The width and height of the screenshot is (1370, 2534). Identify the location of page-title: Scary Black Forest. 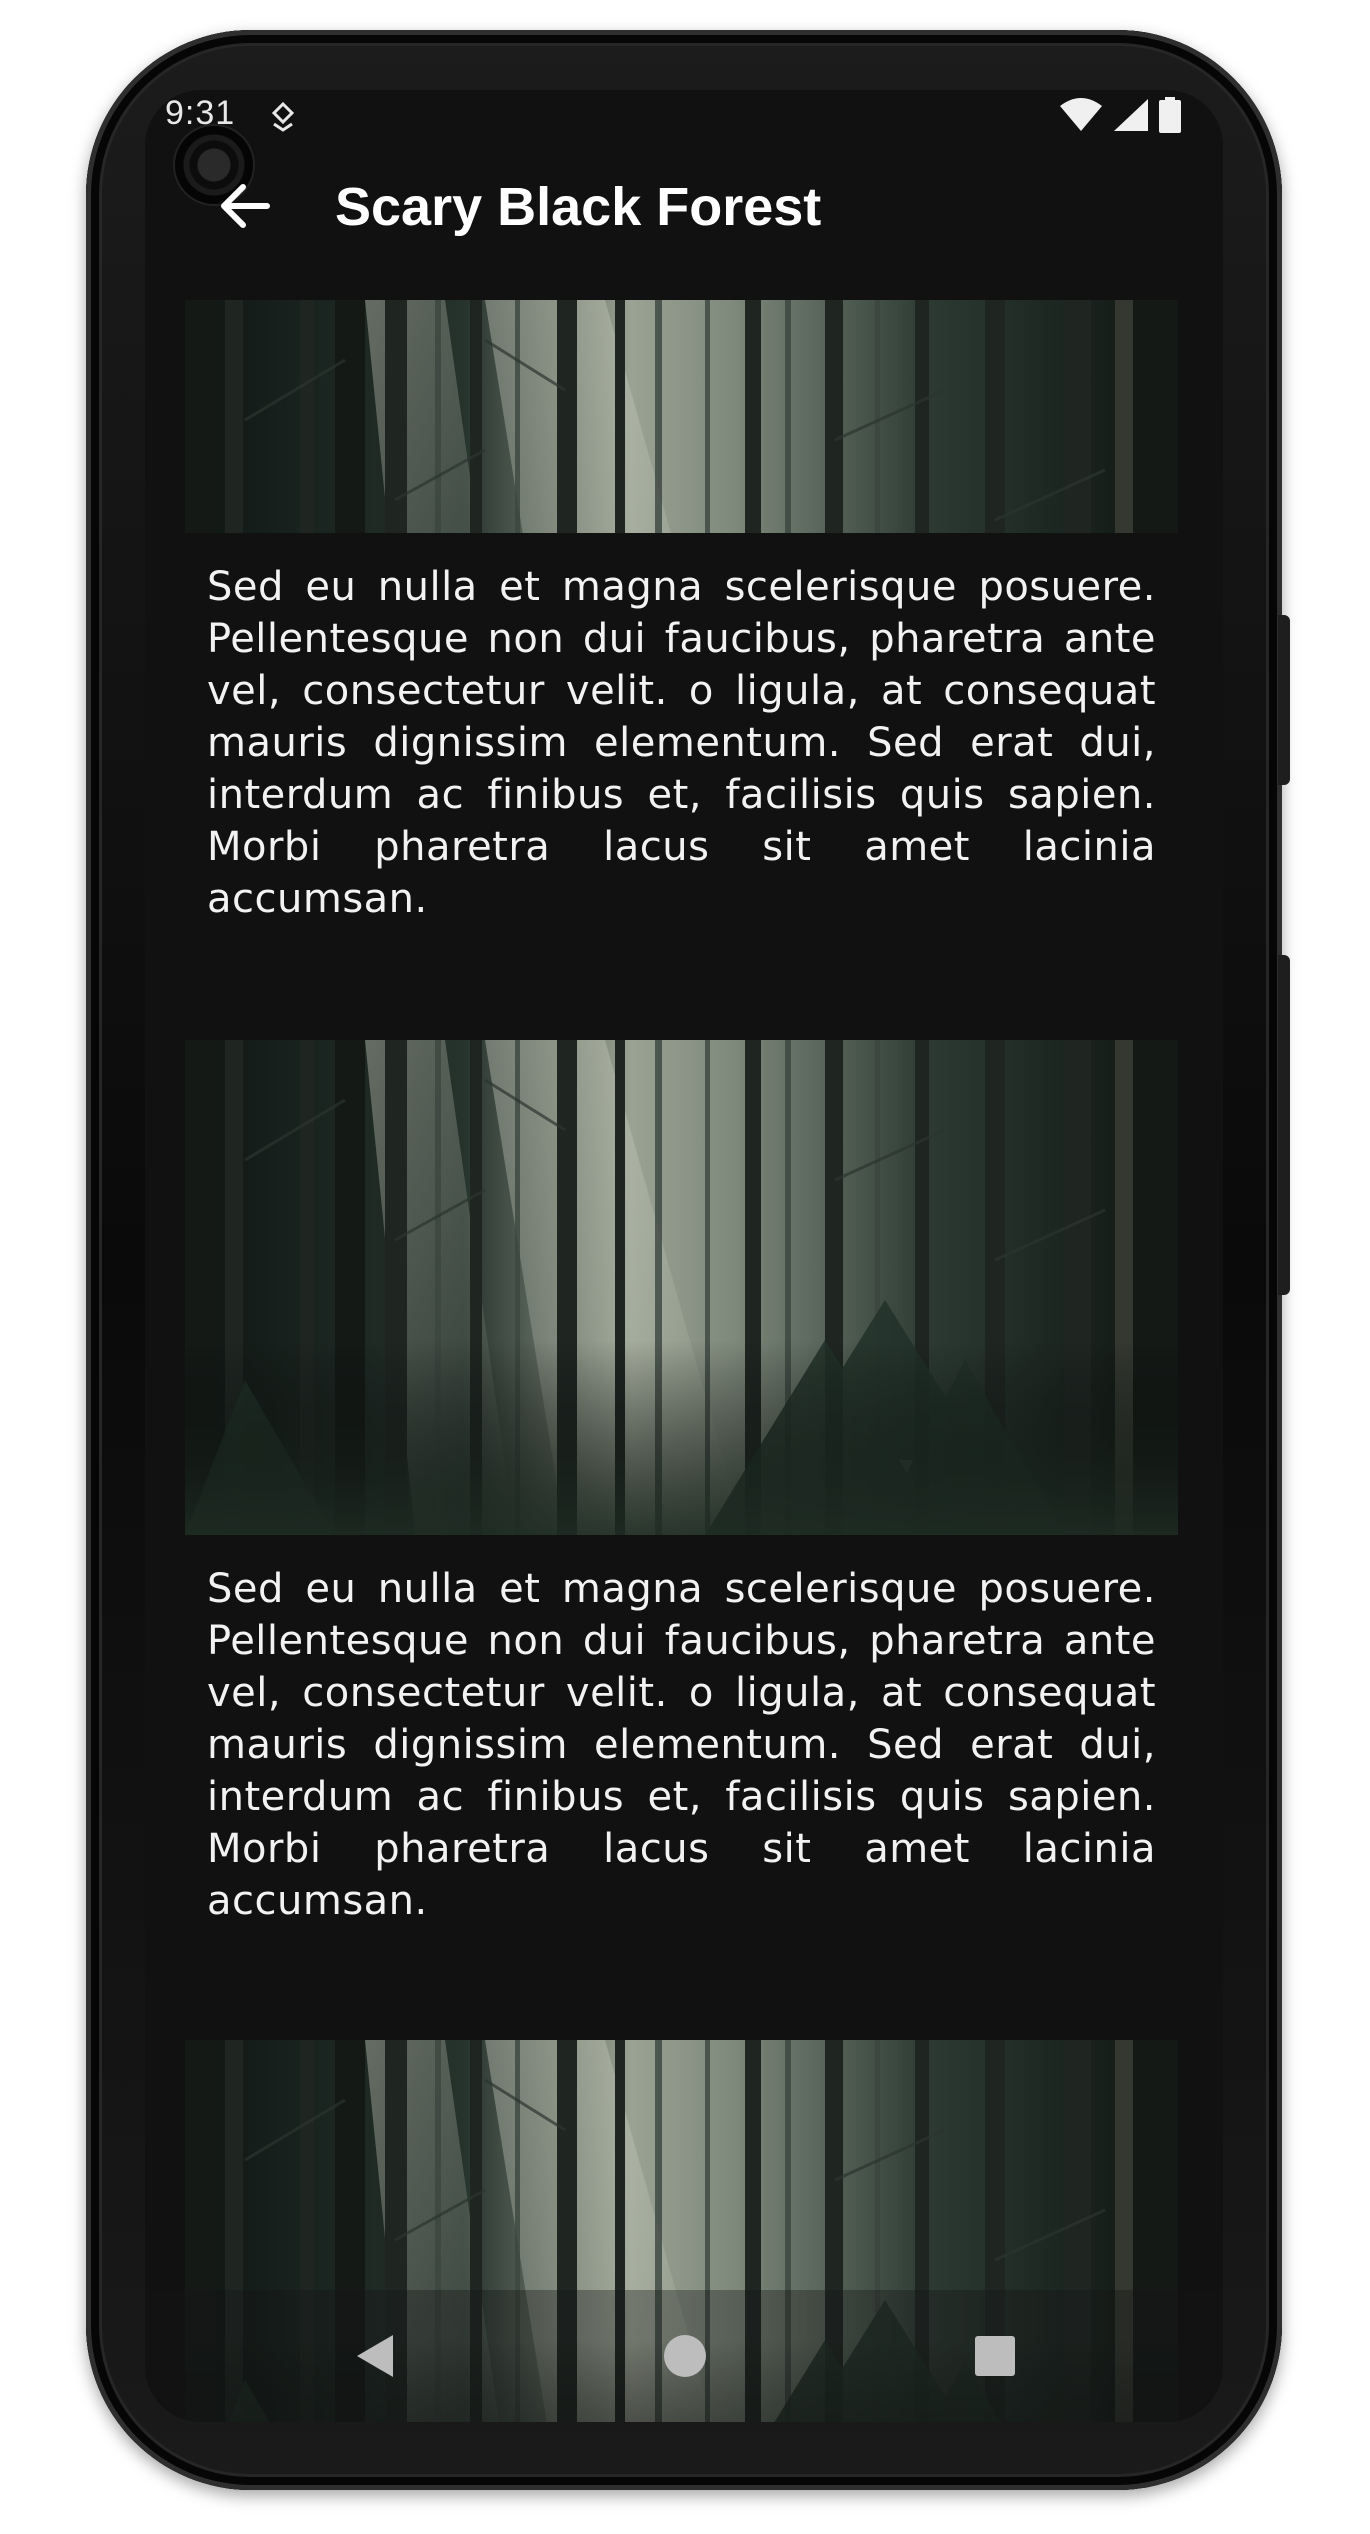
(578, 207).